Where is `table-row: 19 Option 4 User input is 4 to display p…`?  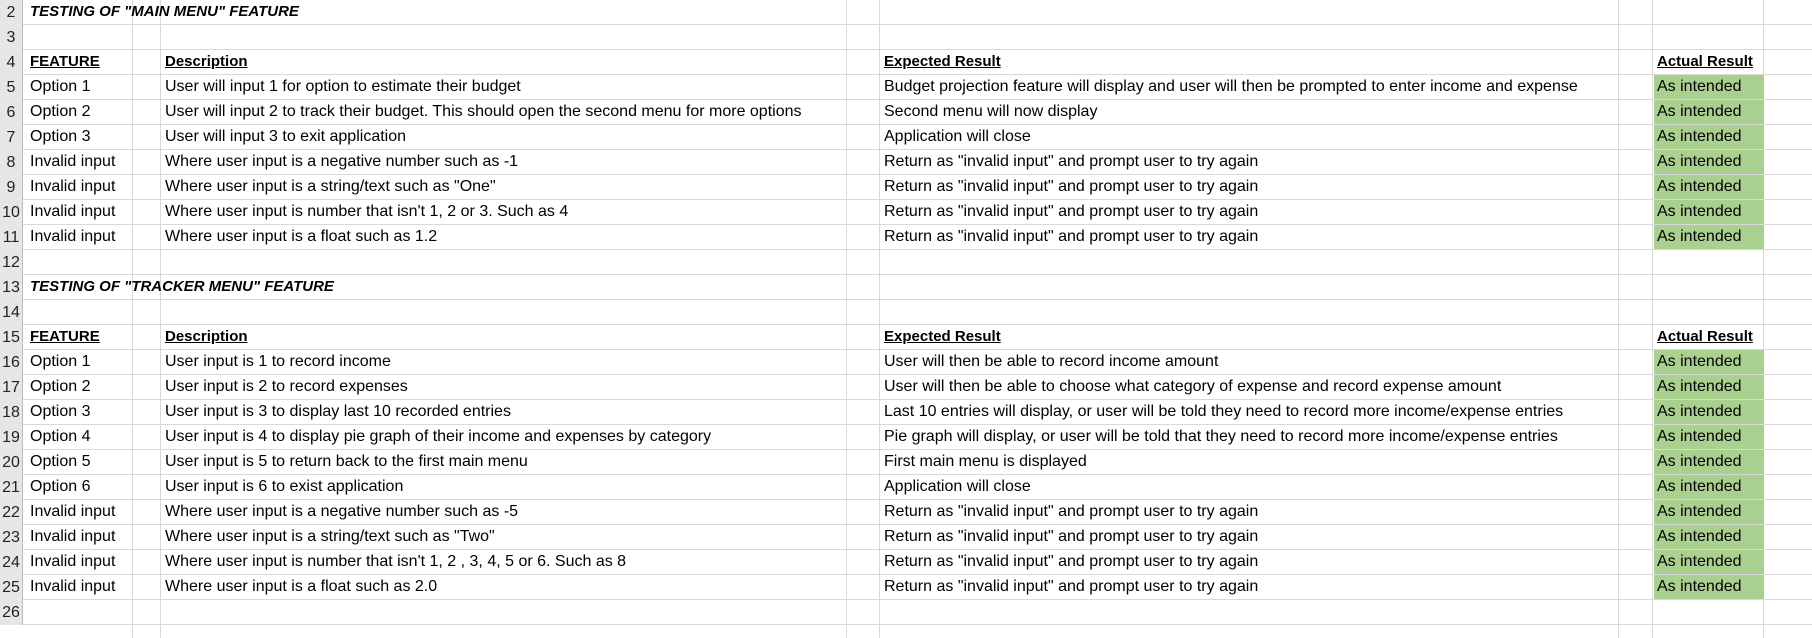 table-row: 19 Option 4 User input is 4 to display p… is located at coordinates (906, 437).